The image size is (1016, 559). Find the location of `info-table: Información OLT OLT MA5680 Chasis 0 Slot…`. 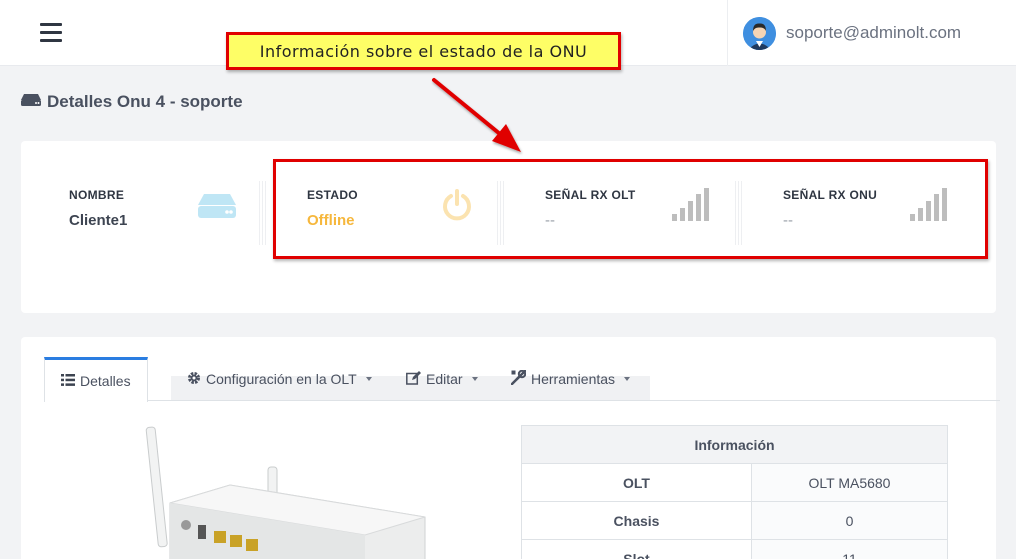

info-table: Información OLT OLT MA5680 Chasis 0 Slot… is located at coordinates (734, 492).